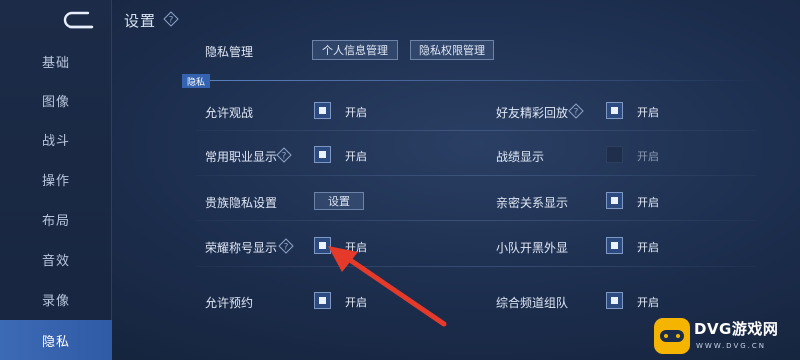  Describe the element at coordinates (356, 112) in the screenshot. I see `allow-spectate-state: 开启` at that location.